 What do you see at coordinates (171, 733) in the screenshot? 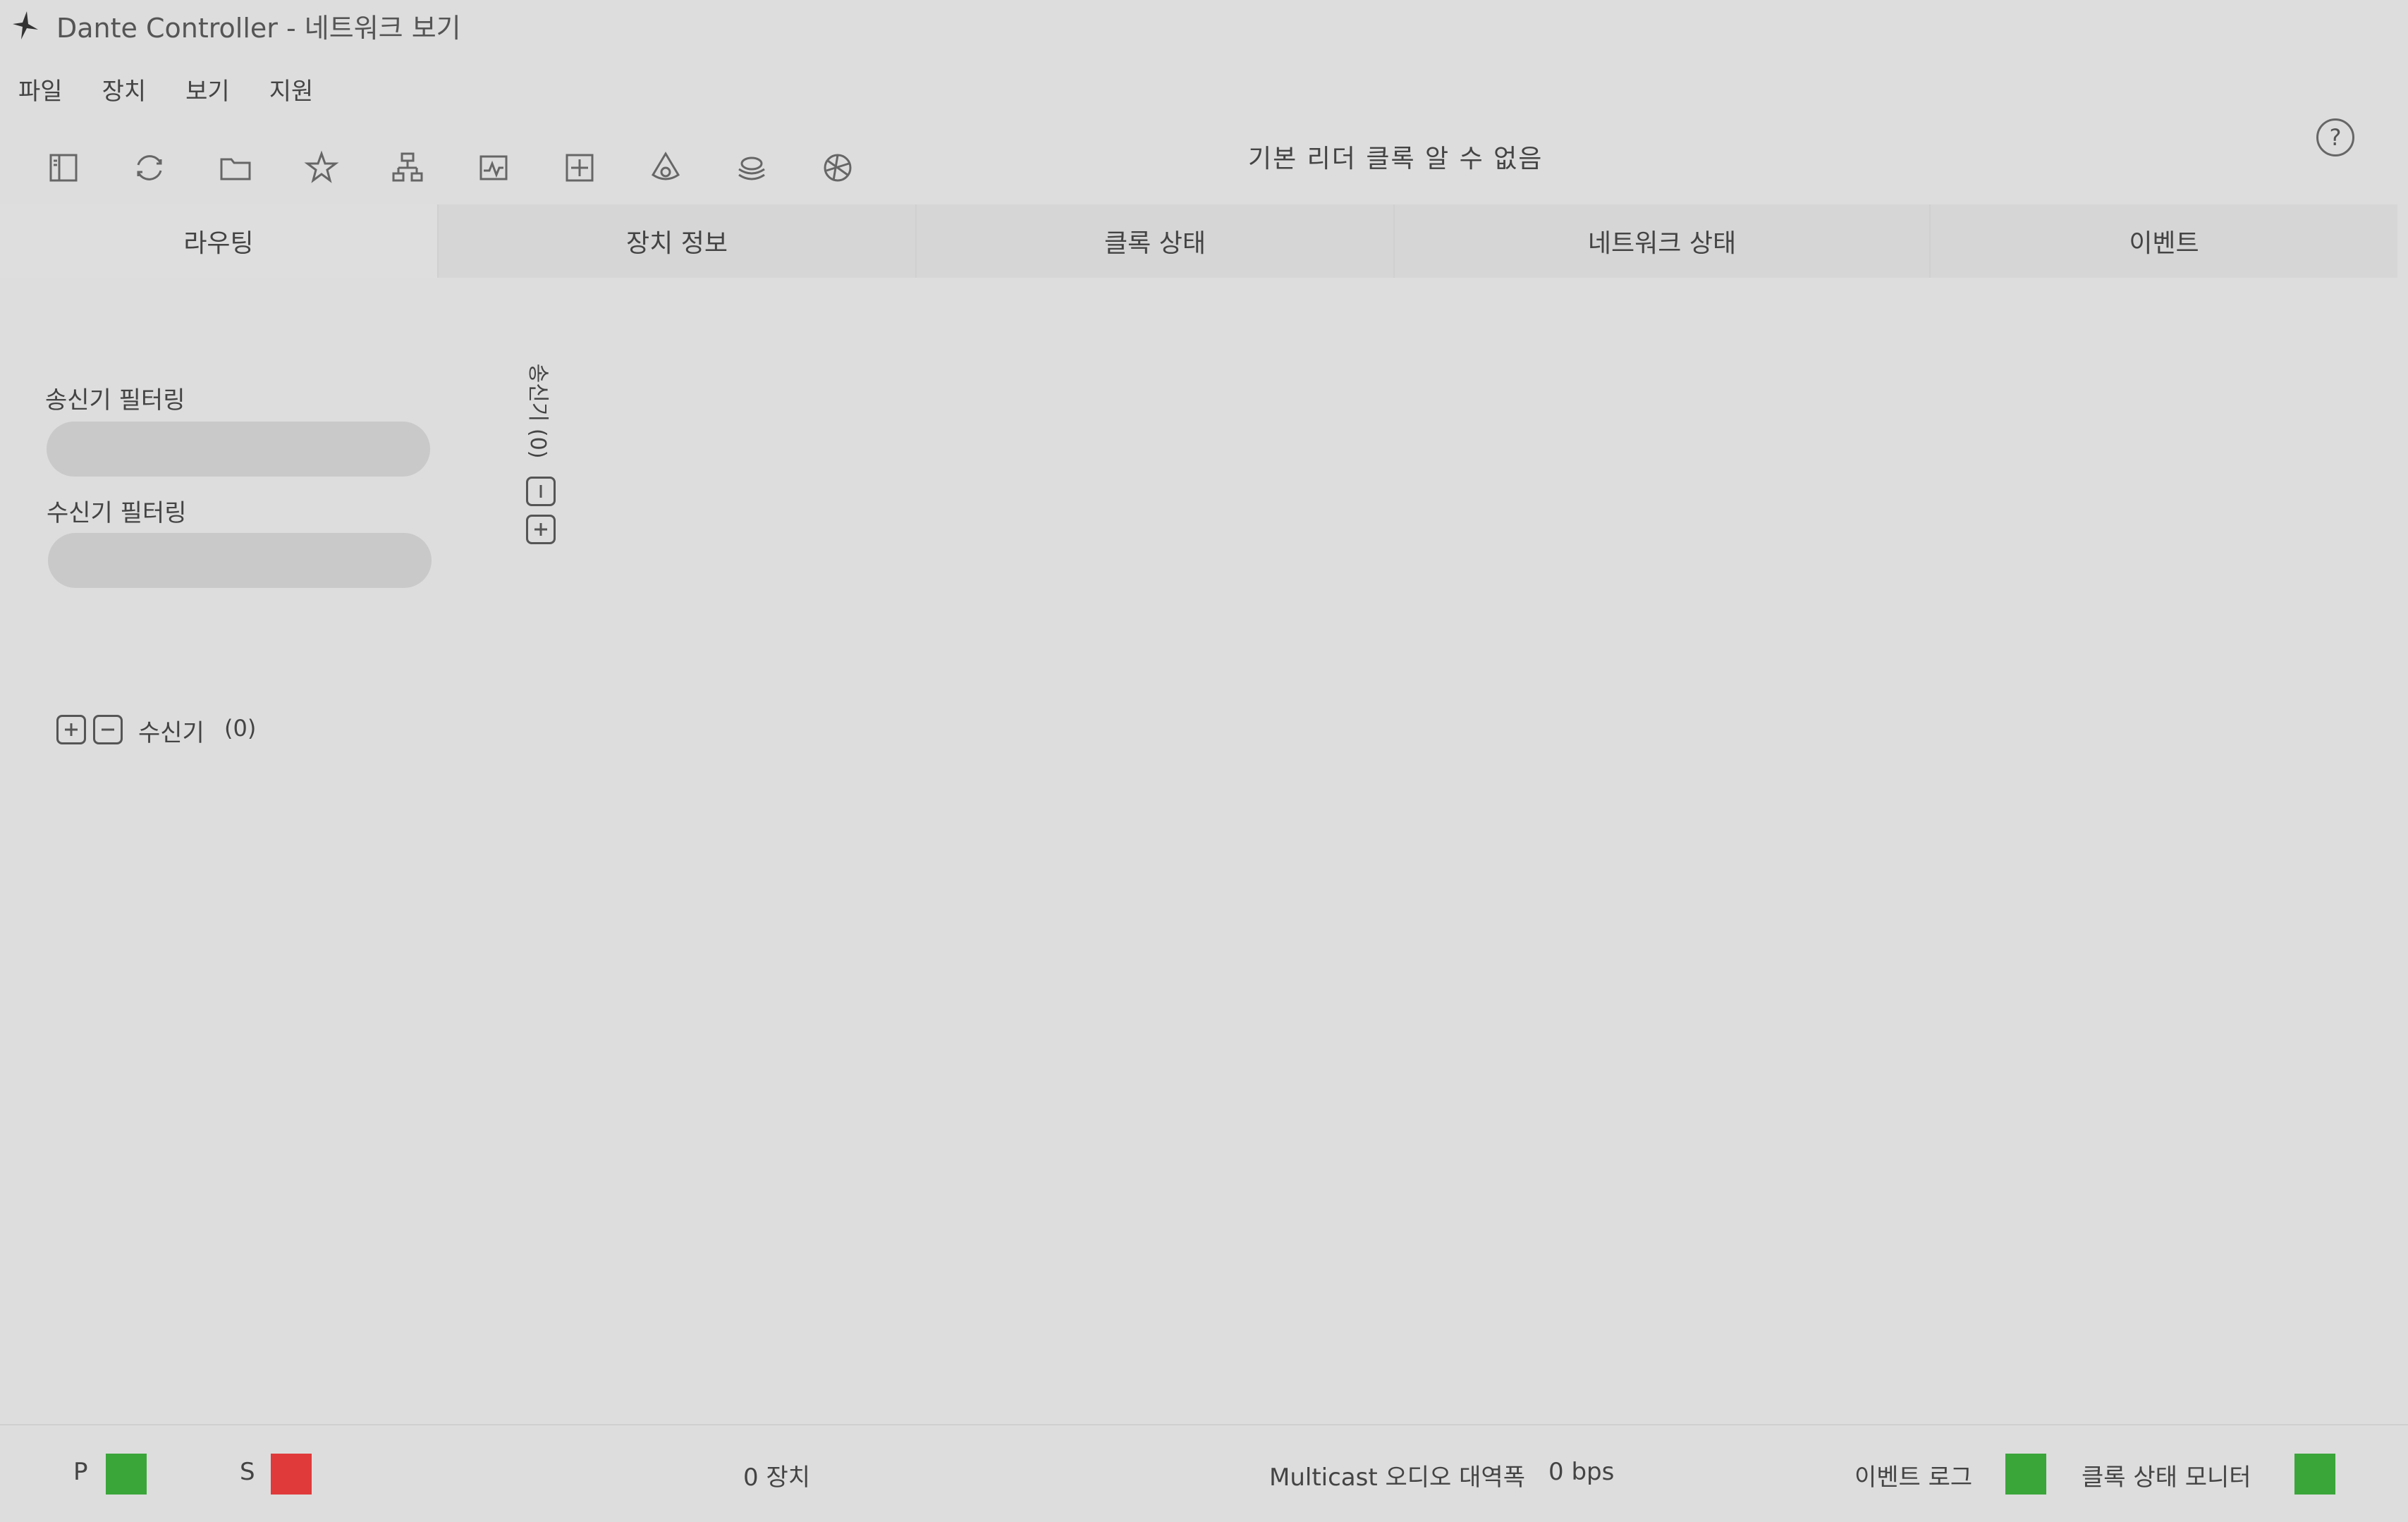
I see `receivers-label: 수신기` at bounding box center [171, 733].